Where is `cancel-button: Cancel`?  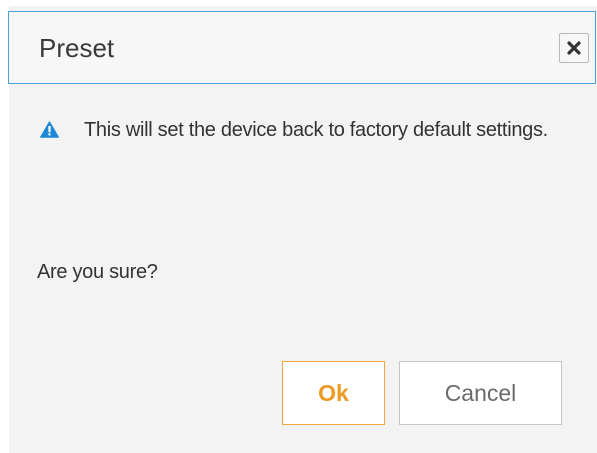 cancel-button: Cancel is located at coordinates (480, 393).